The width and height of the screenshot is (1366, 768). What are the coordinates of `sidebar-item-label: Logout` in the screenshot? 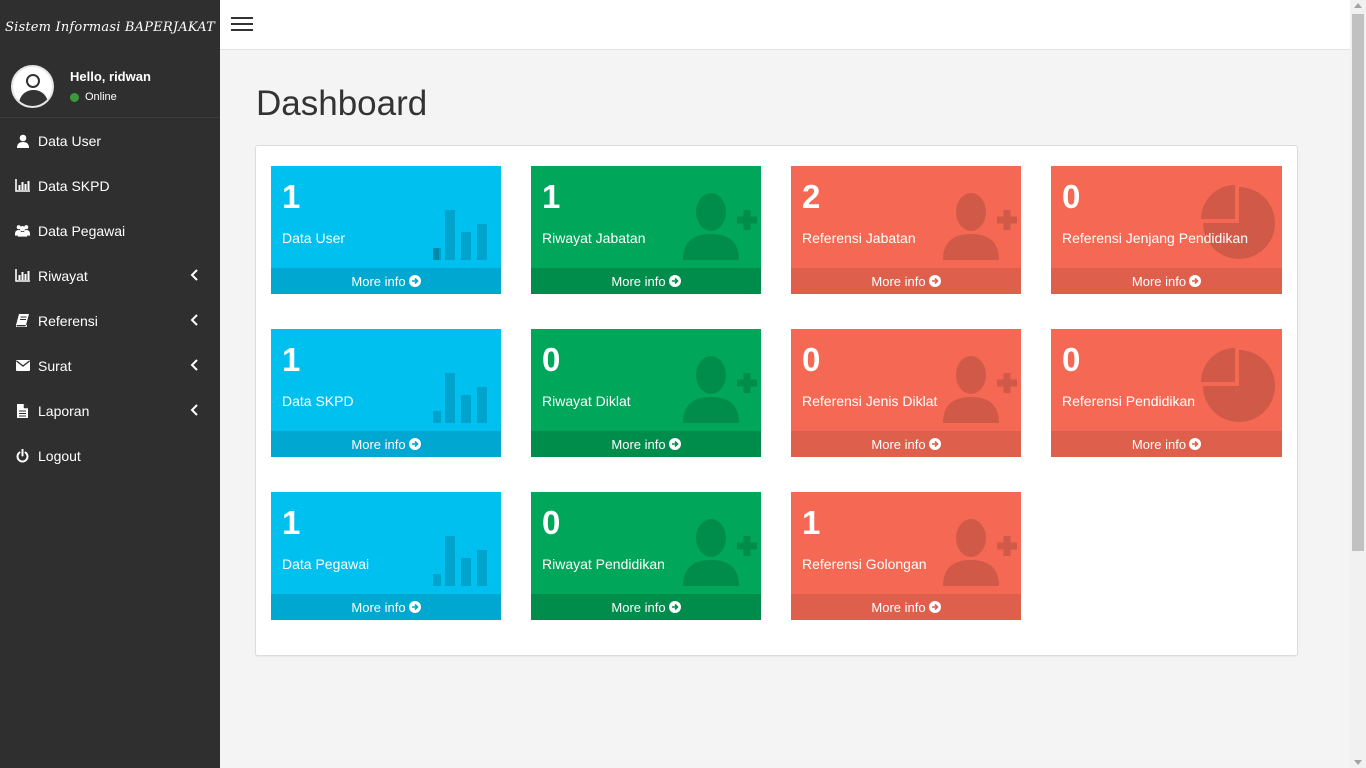 It's located at (59, 455).